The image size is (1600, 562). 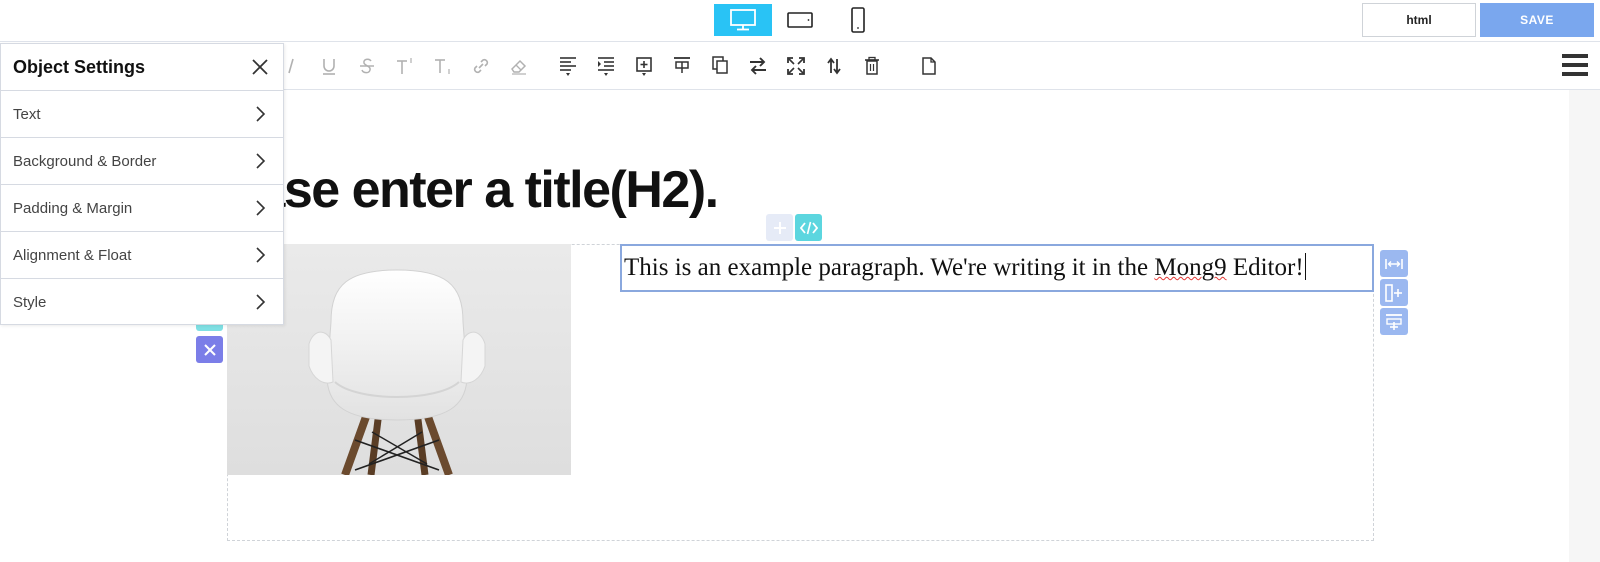 What do you see at coordinates (1419, 20) in the screenshot?
I see `html-button: html` at bounding box center [1419, 20].